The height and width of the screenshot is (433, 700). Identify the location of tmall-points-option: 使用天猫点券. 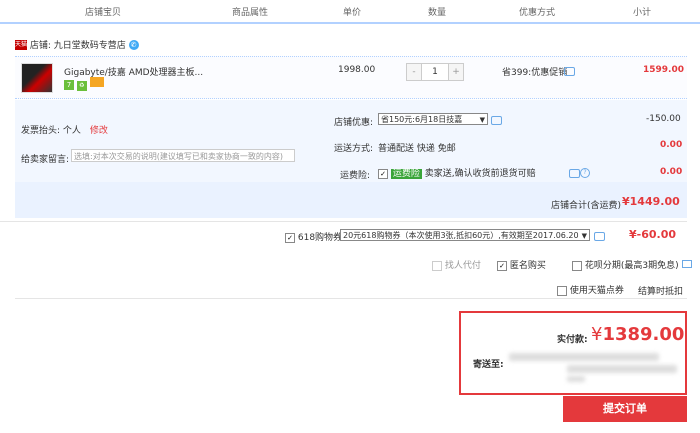
(590, 289).